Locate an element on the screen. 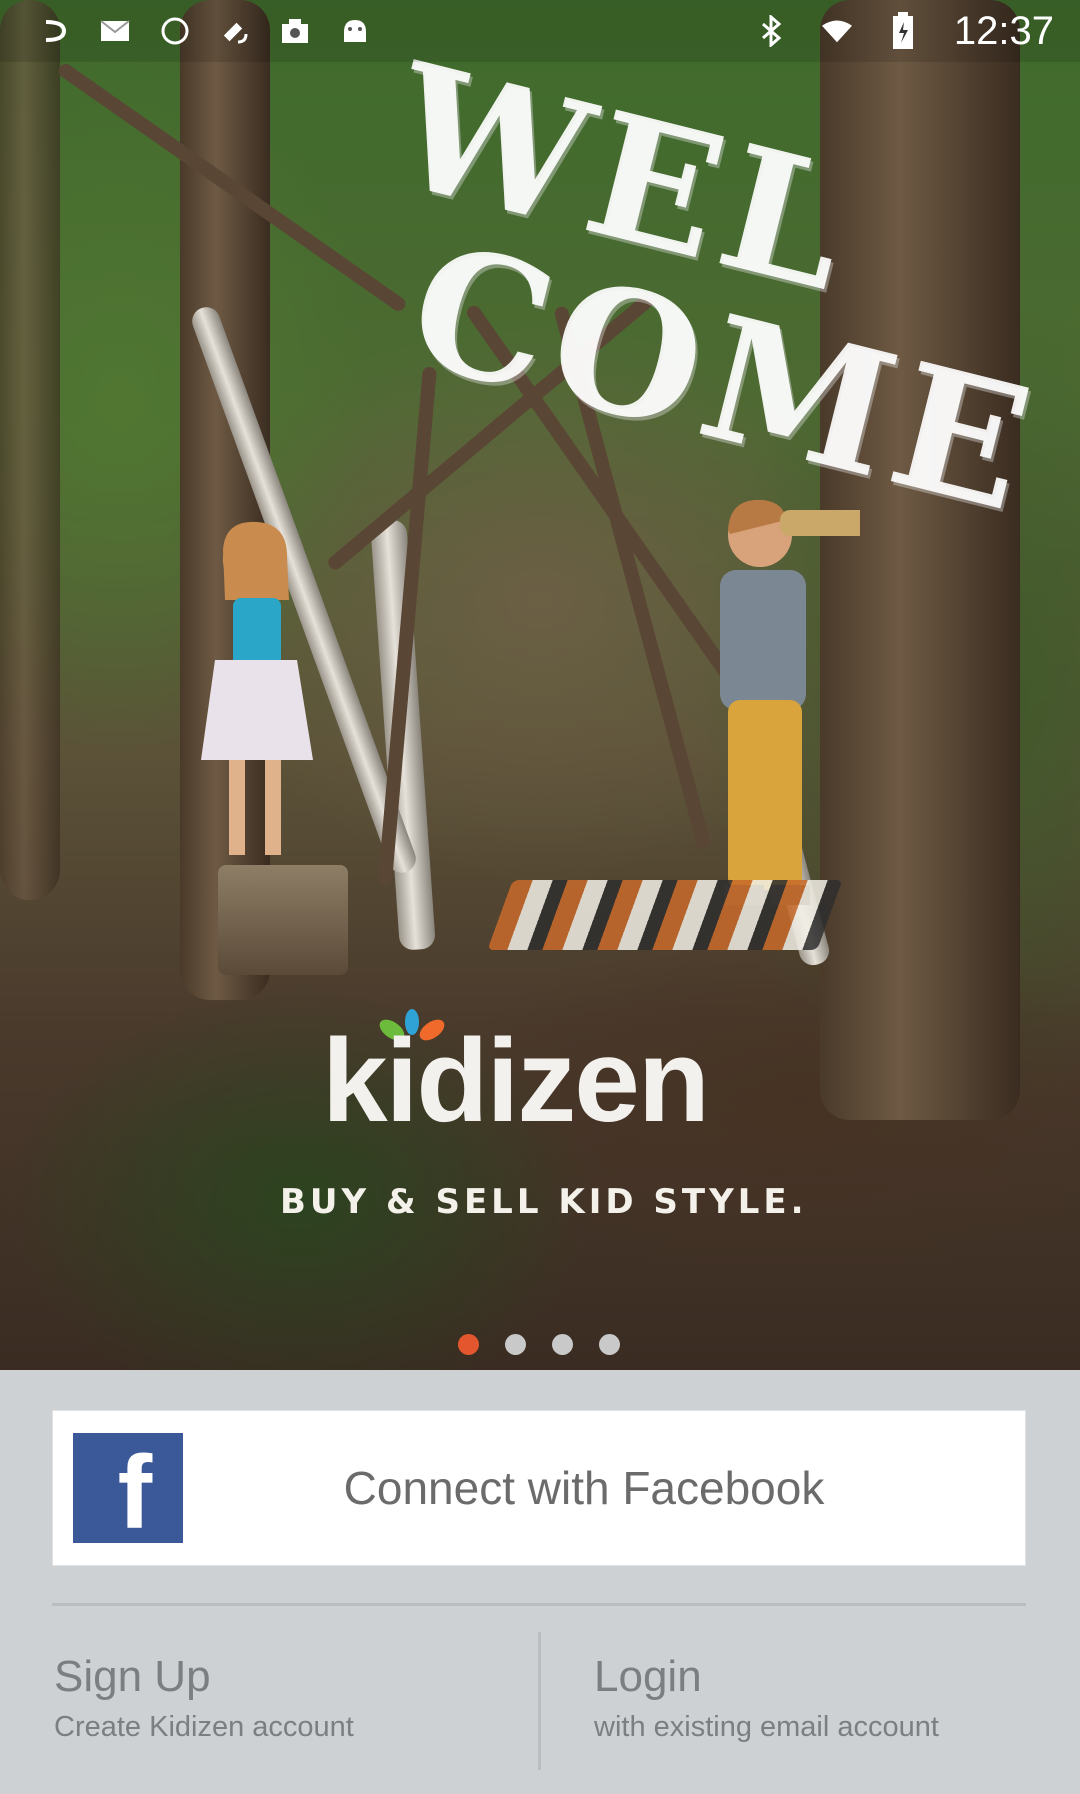  bluetooth-icon is located at coordinates (771, 31).